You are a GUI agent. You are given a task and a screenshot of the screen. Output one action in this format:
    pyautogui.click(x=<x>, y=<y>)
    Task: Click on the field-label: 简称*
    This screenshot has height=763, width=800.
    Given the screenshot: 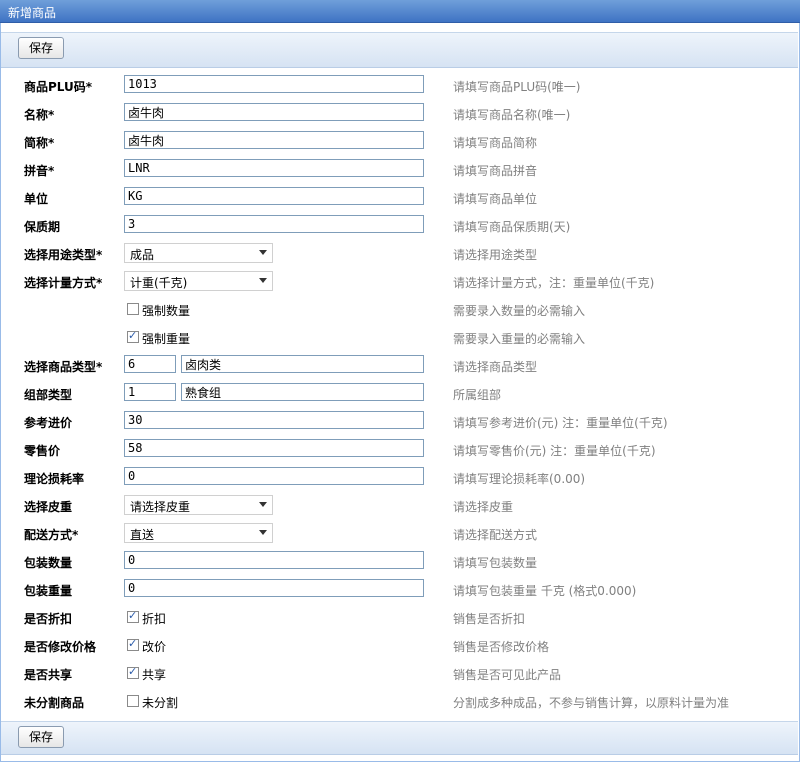 What is the action you would take?
    pyautogui.click(x=39, y=143)
    